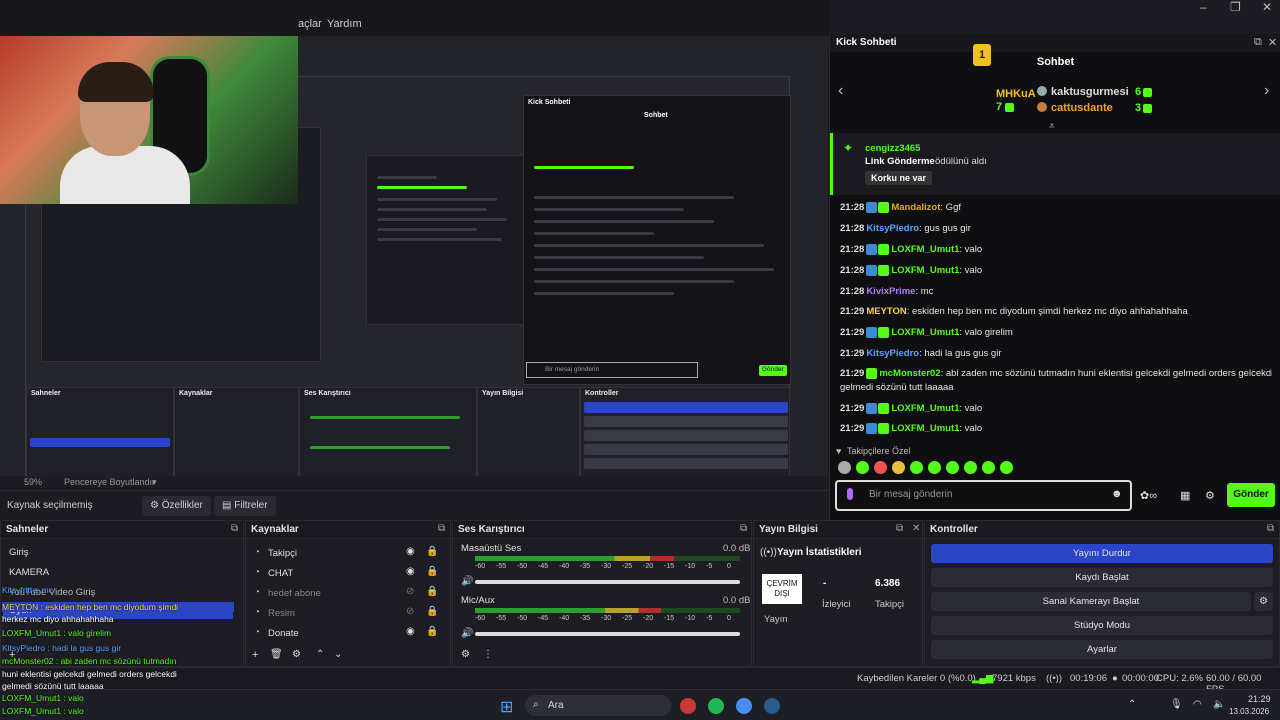  What do you see at coordinates (1117, 494) in the screenshot?
I see `emoji-icon: ☻` at bounding box center [1117, 494].